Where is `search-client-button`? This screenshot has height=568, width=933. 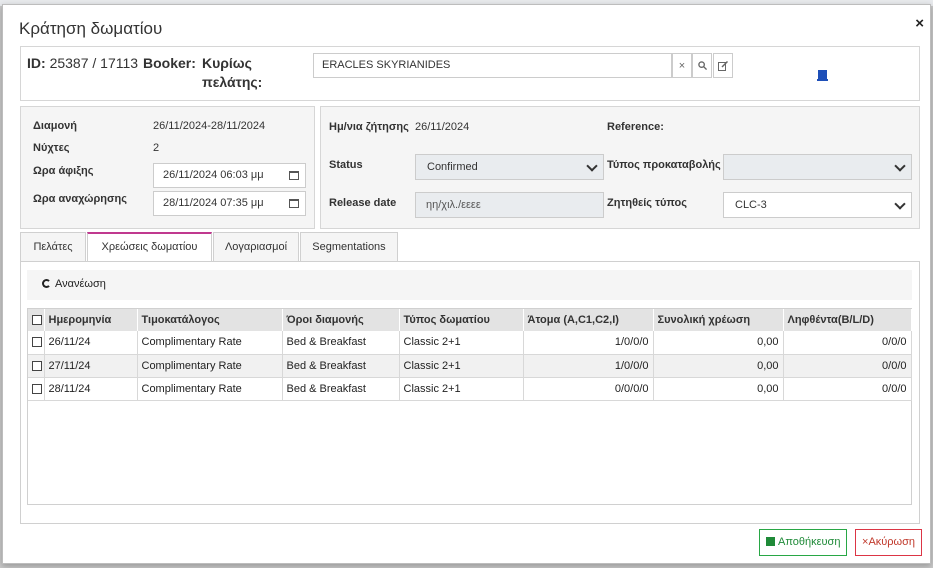
search-client-button is located at coordinates (702, 65).